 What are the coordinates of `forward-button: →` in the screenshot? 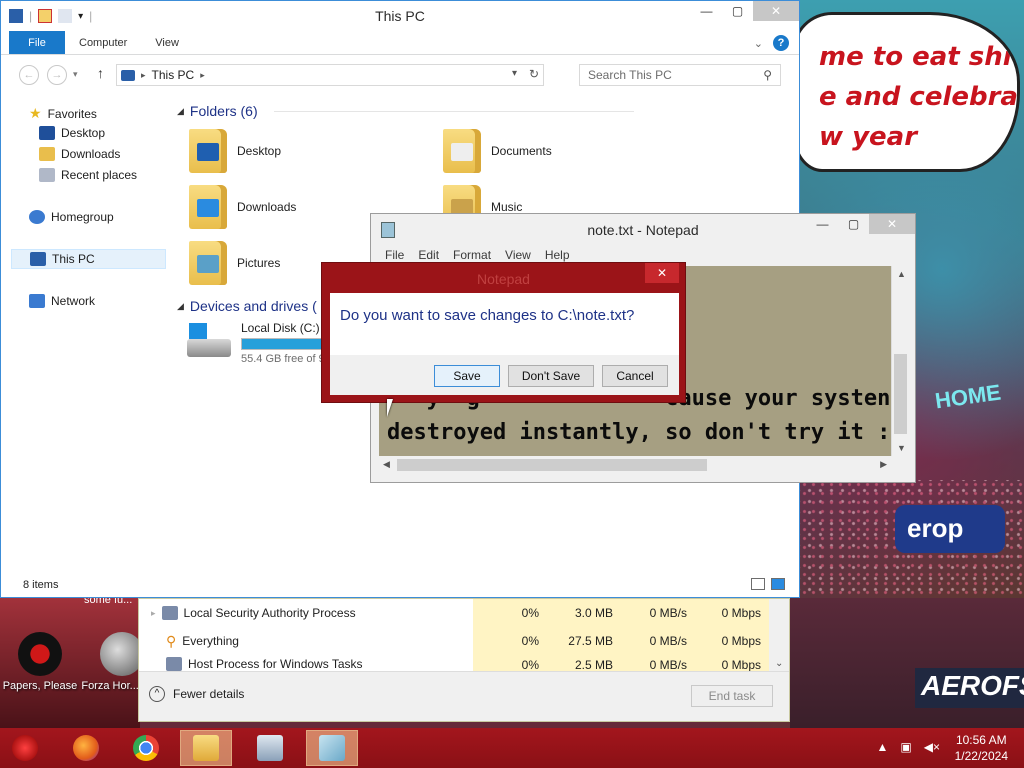 It's located at (57, 75).